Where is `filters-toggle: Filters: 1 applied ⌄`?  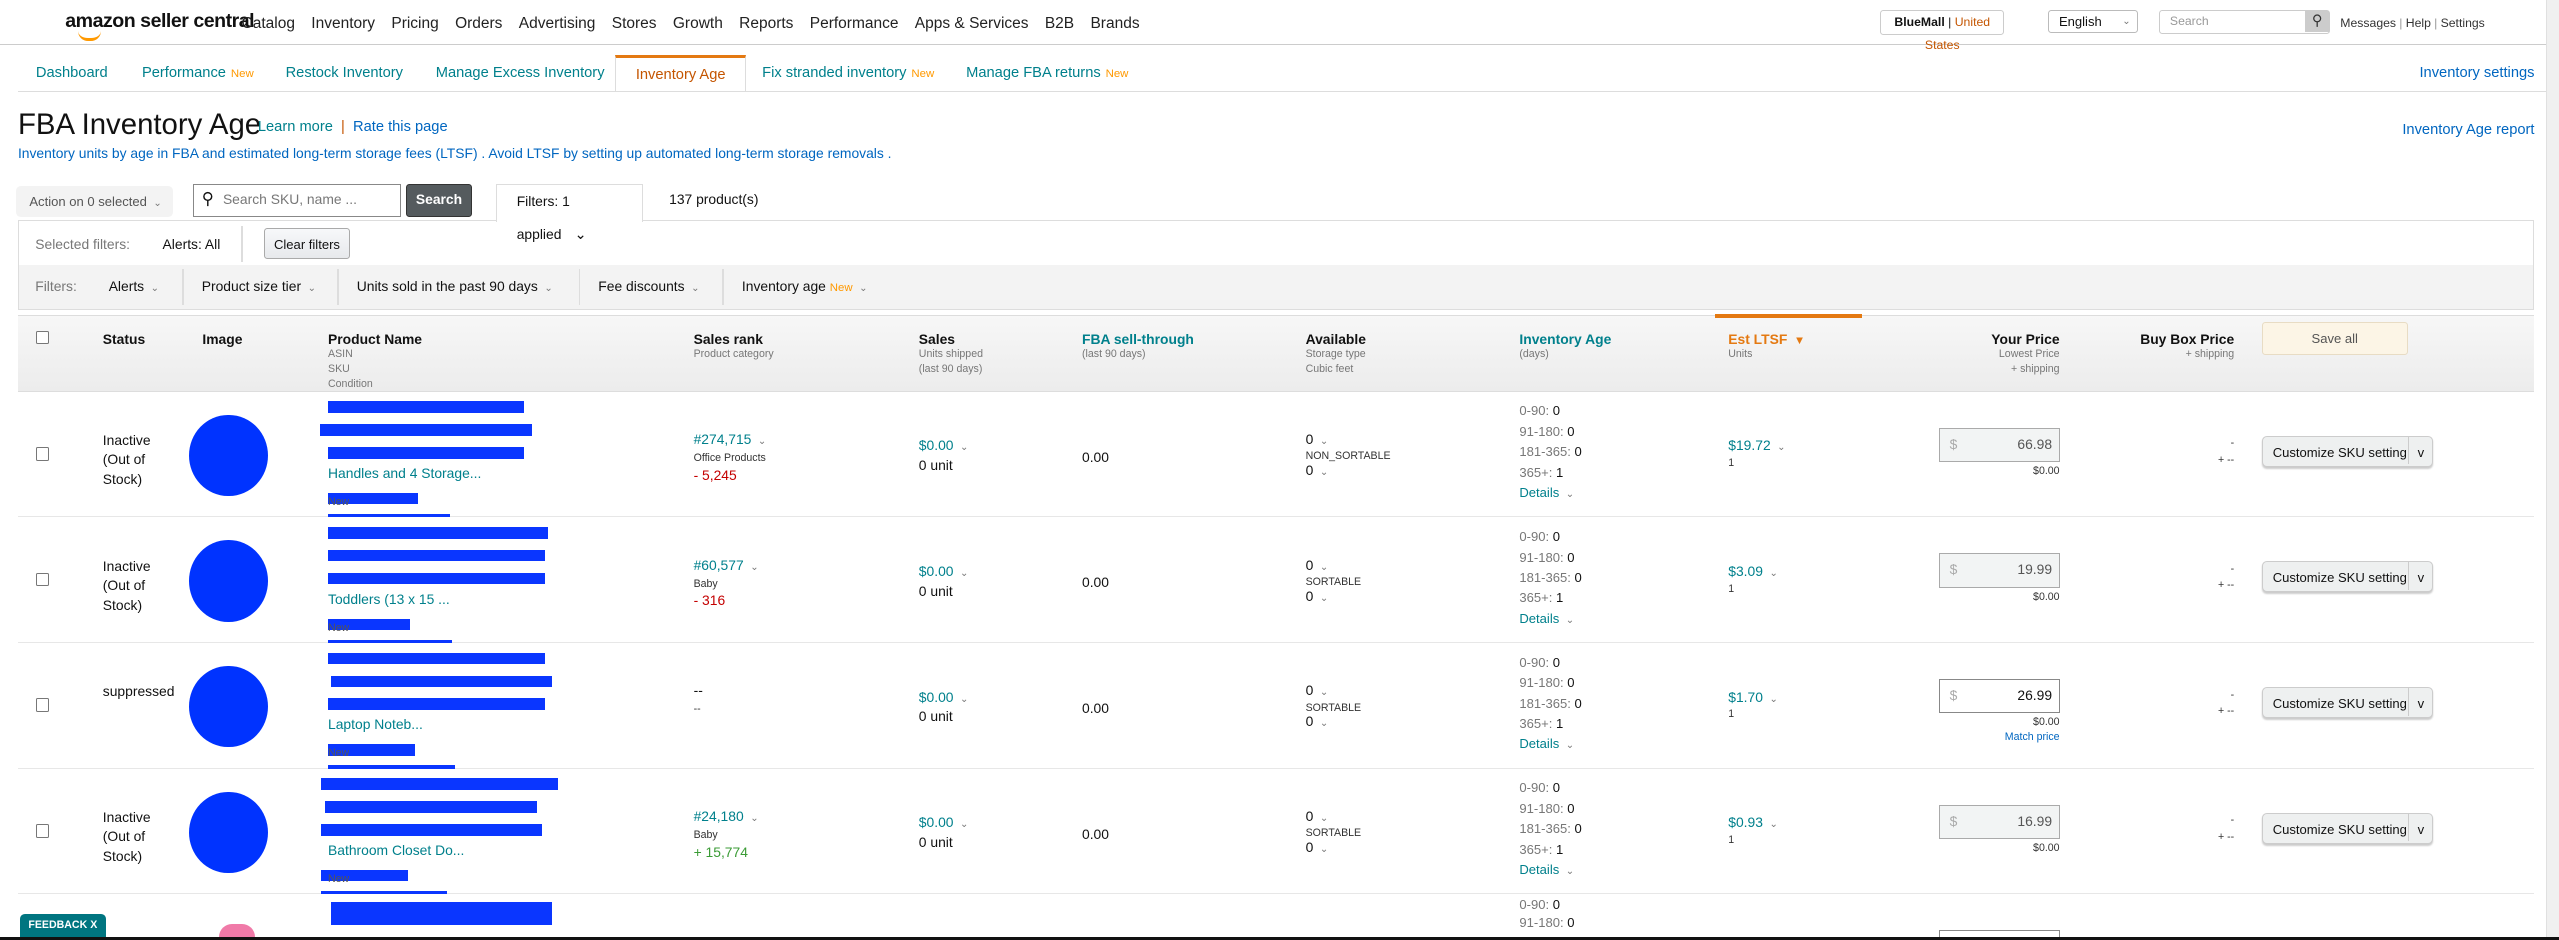 filters-toggle: Filters: 1 applied ⌄ is located at coordinates (569, 213).